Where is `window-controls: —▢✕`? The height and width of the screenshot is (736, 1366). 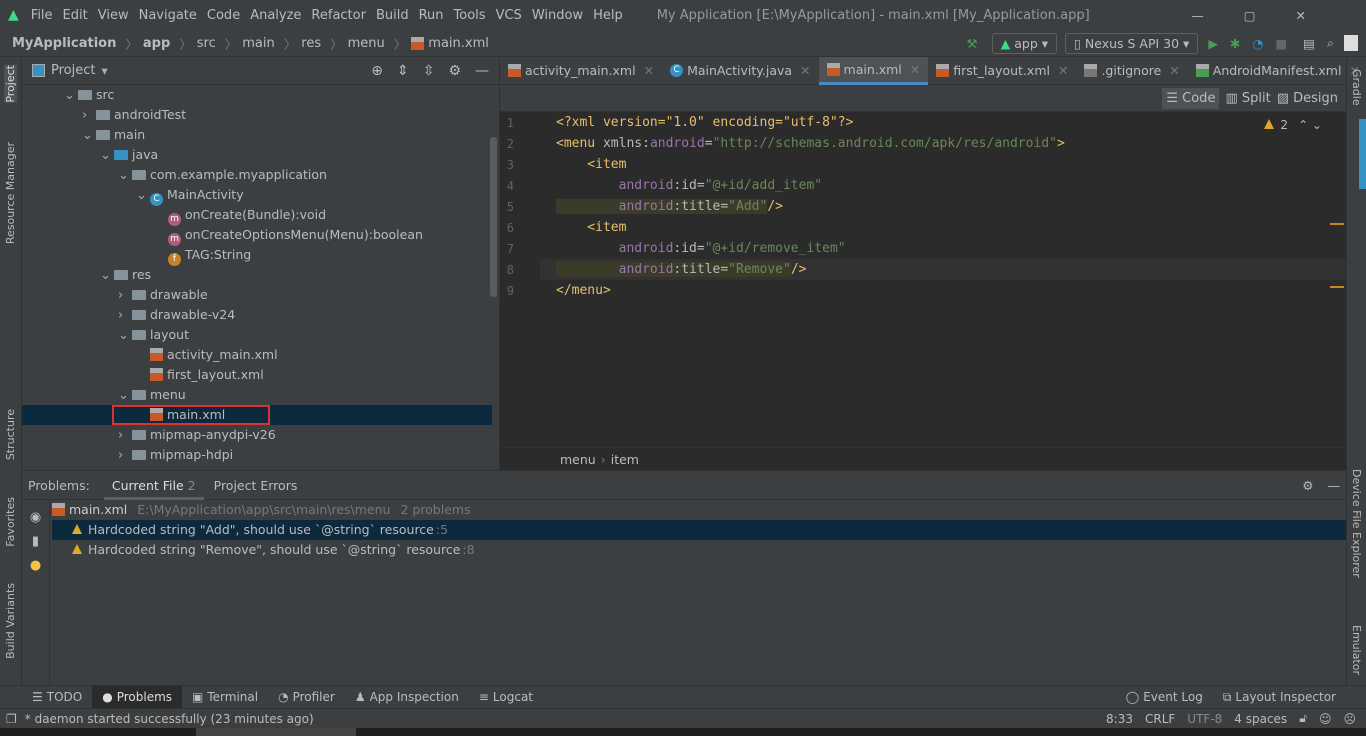 window-controls: —▢✕ is located at coordinates (1268, 15).